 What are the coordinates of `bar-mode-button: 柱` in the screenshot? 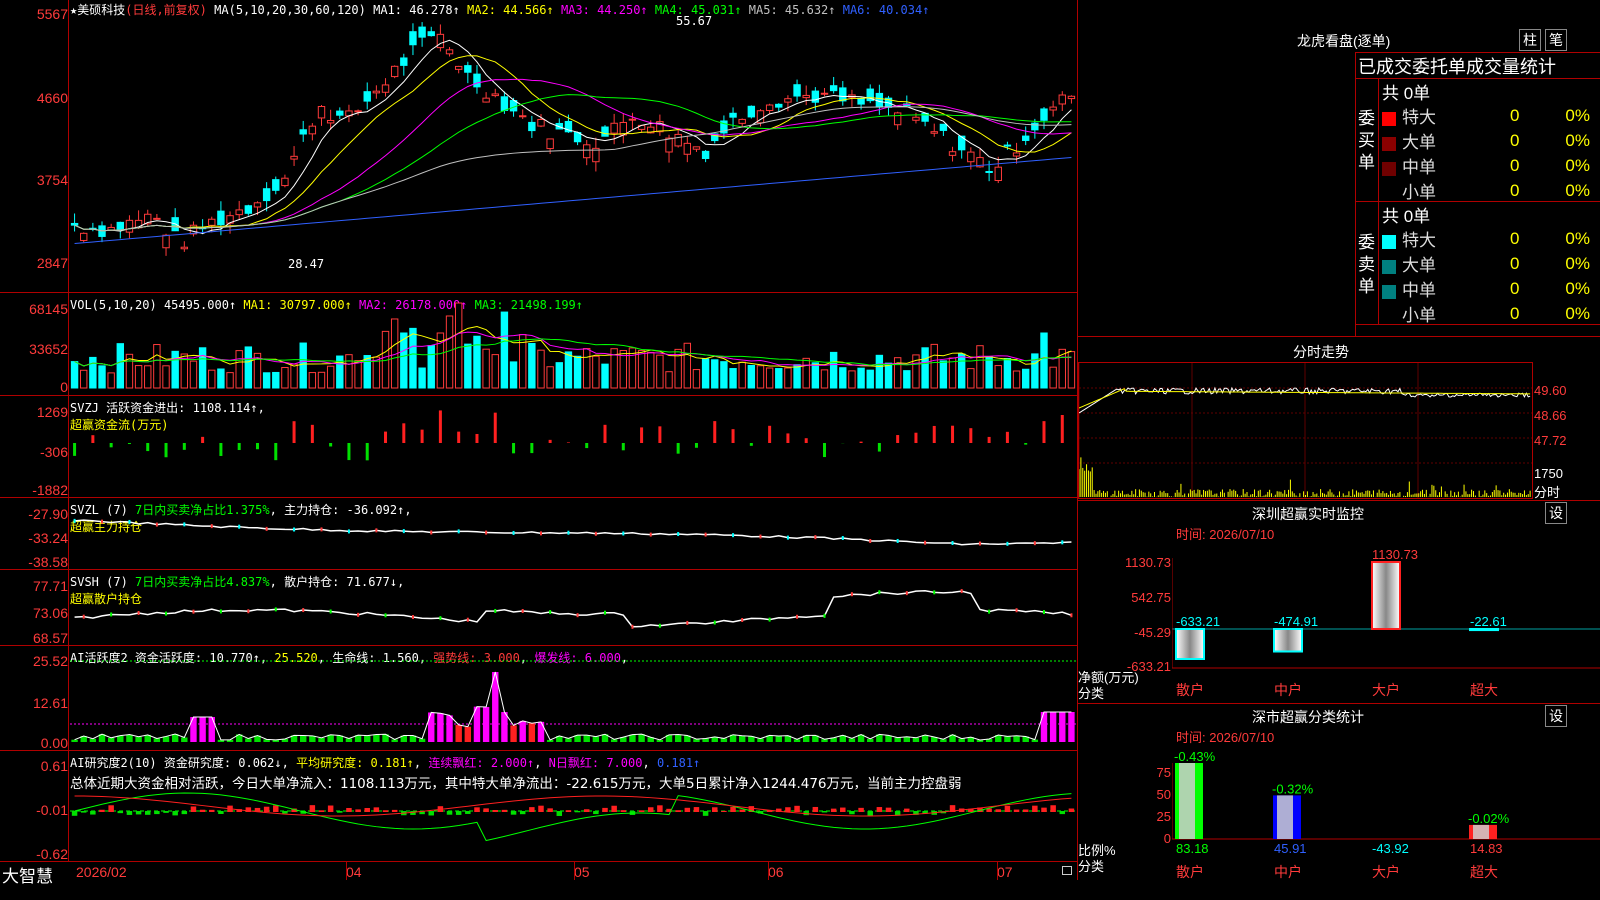 It's located at (1530, 40).